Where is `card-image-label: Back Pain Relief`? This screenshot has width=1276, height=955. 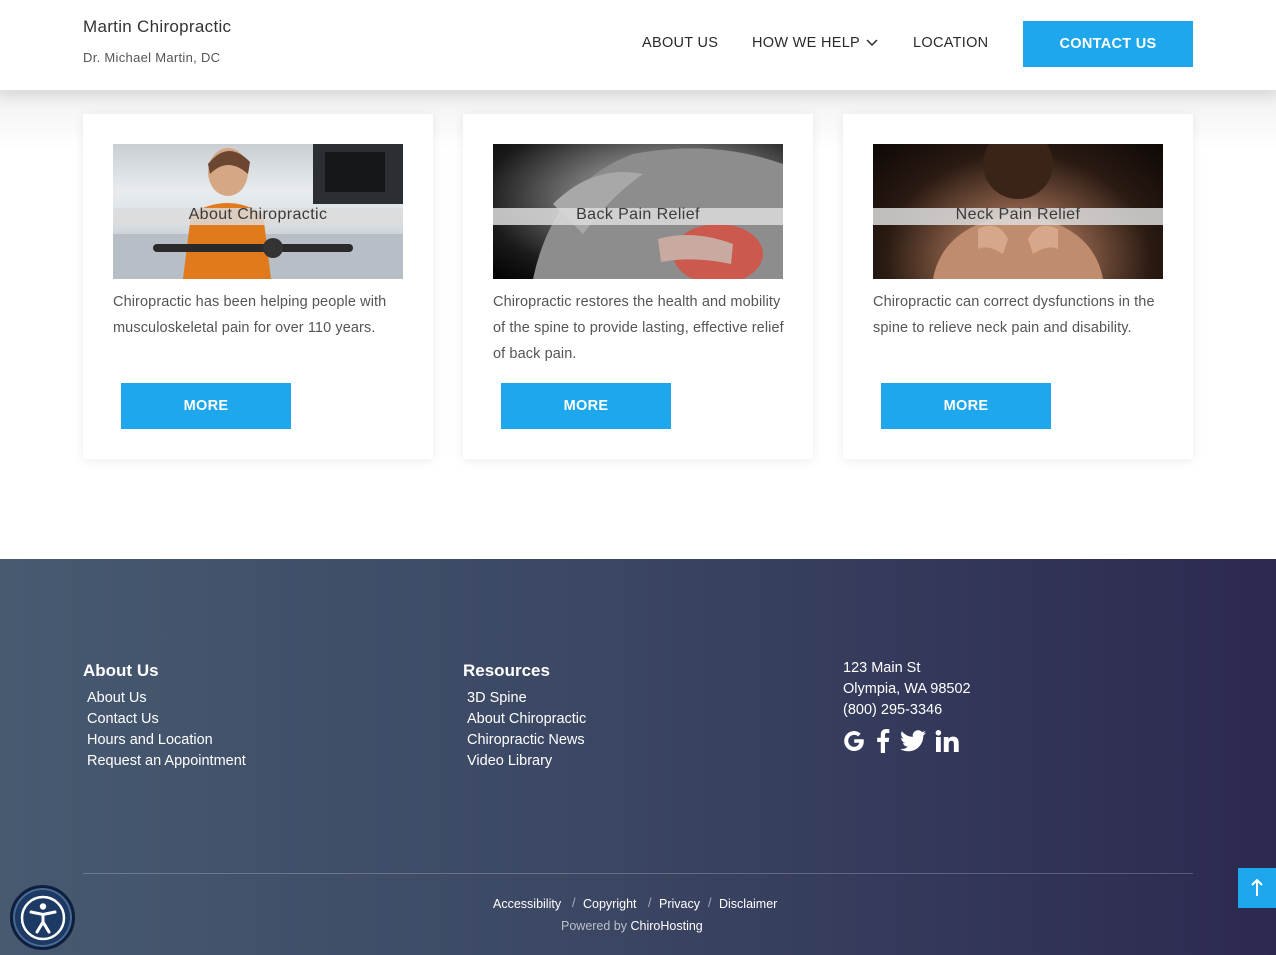
card-image-label: Back Pain Relief is located at coordinates (638, 214).